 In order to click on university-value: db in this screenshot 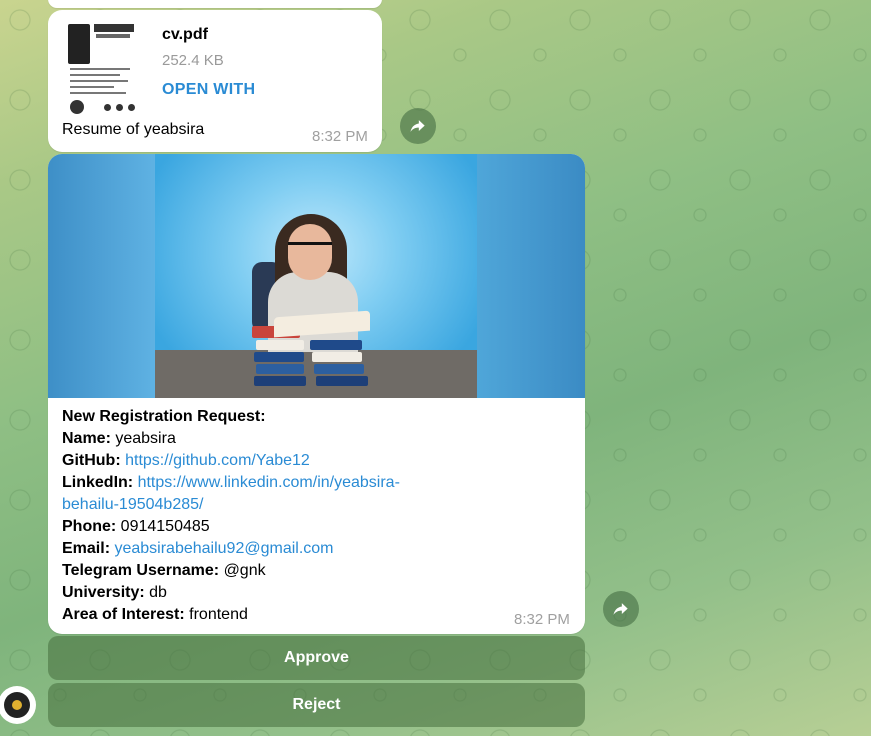, I will do `click(158, 592)`.